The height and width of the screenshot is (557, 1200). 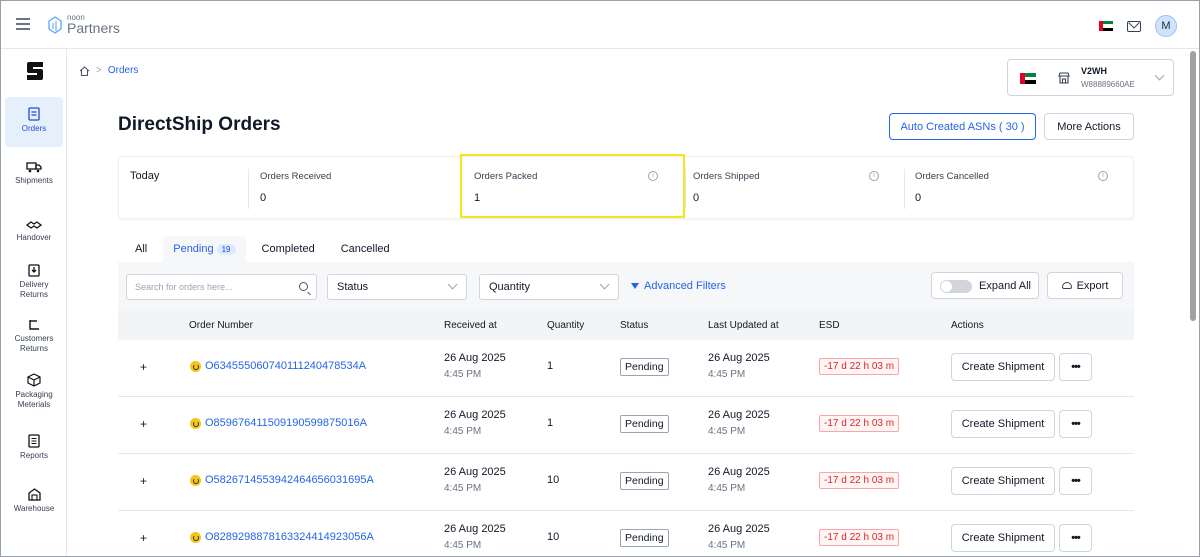 What do you see at coordinates (210, 287) in the screenshot?
I see `search-input` at bounding box center [210, 287].